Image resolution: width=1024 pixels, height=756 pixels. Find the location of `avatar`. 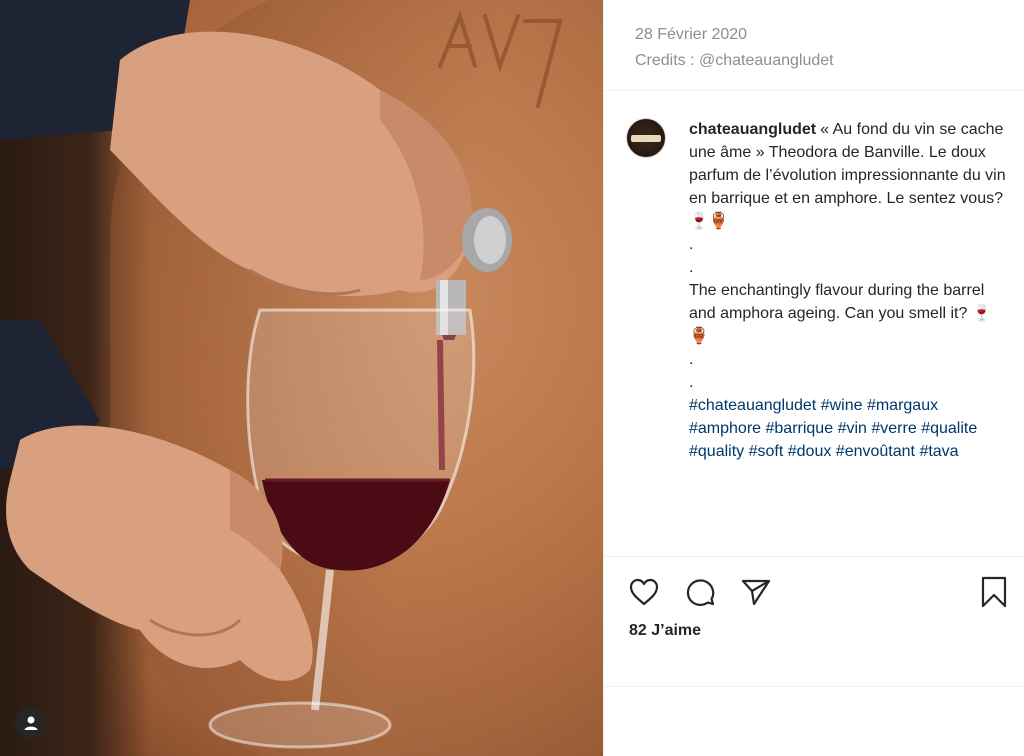

avatar is located at coordinates (646, 138).